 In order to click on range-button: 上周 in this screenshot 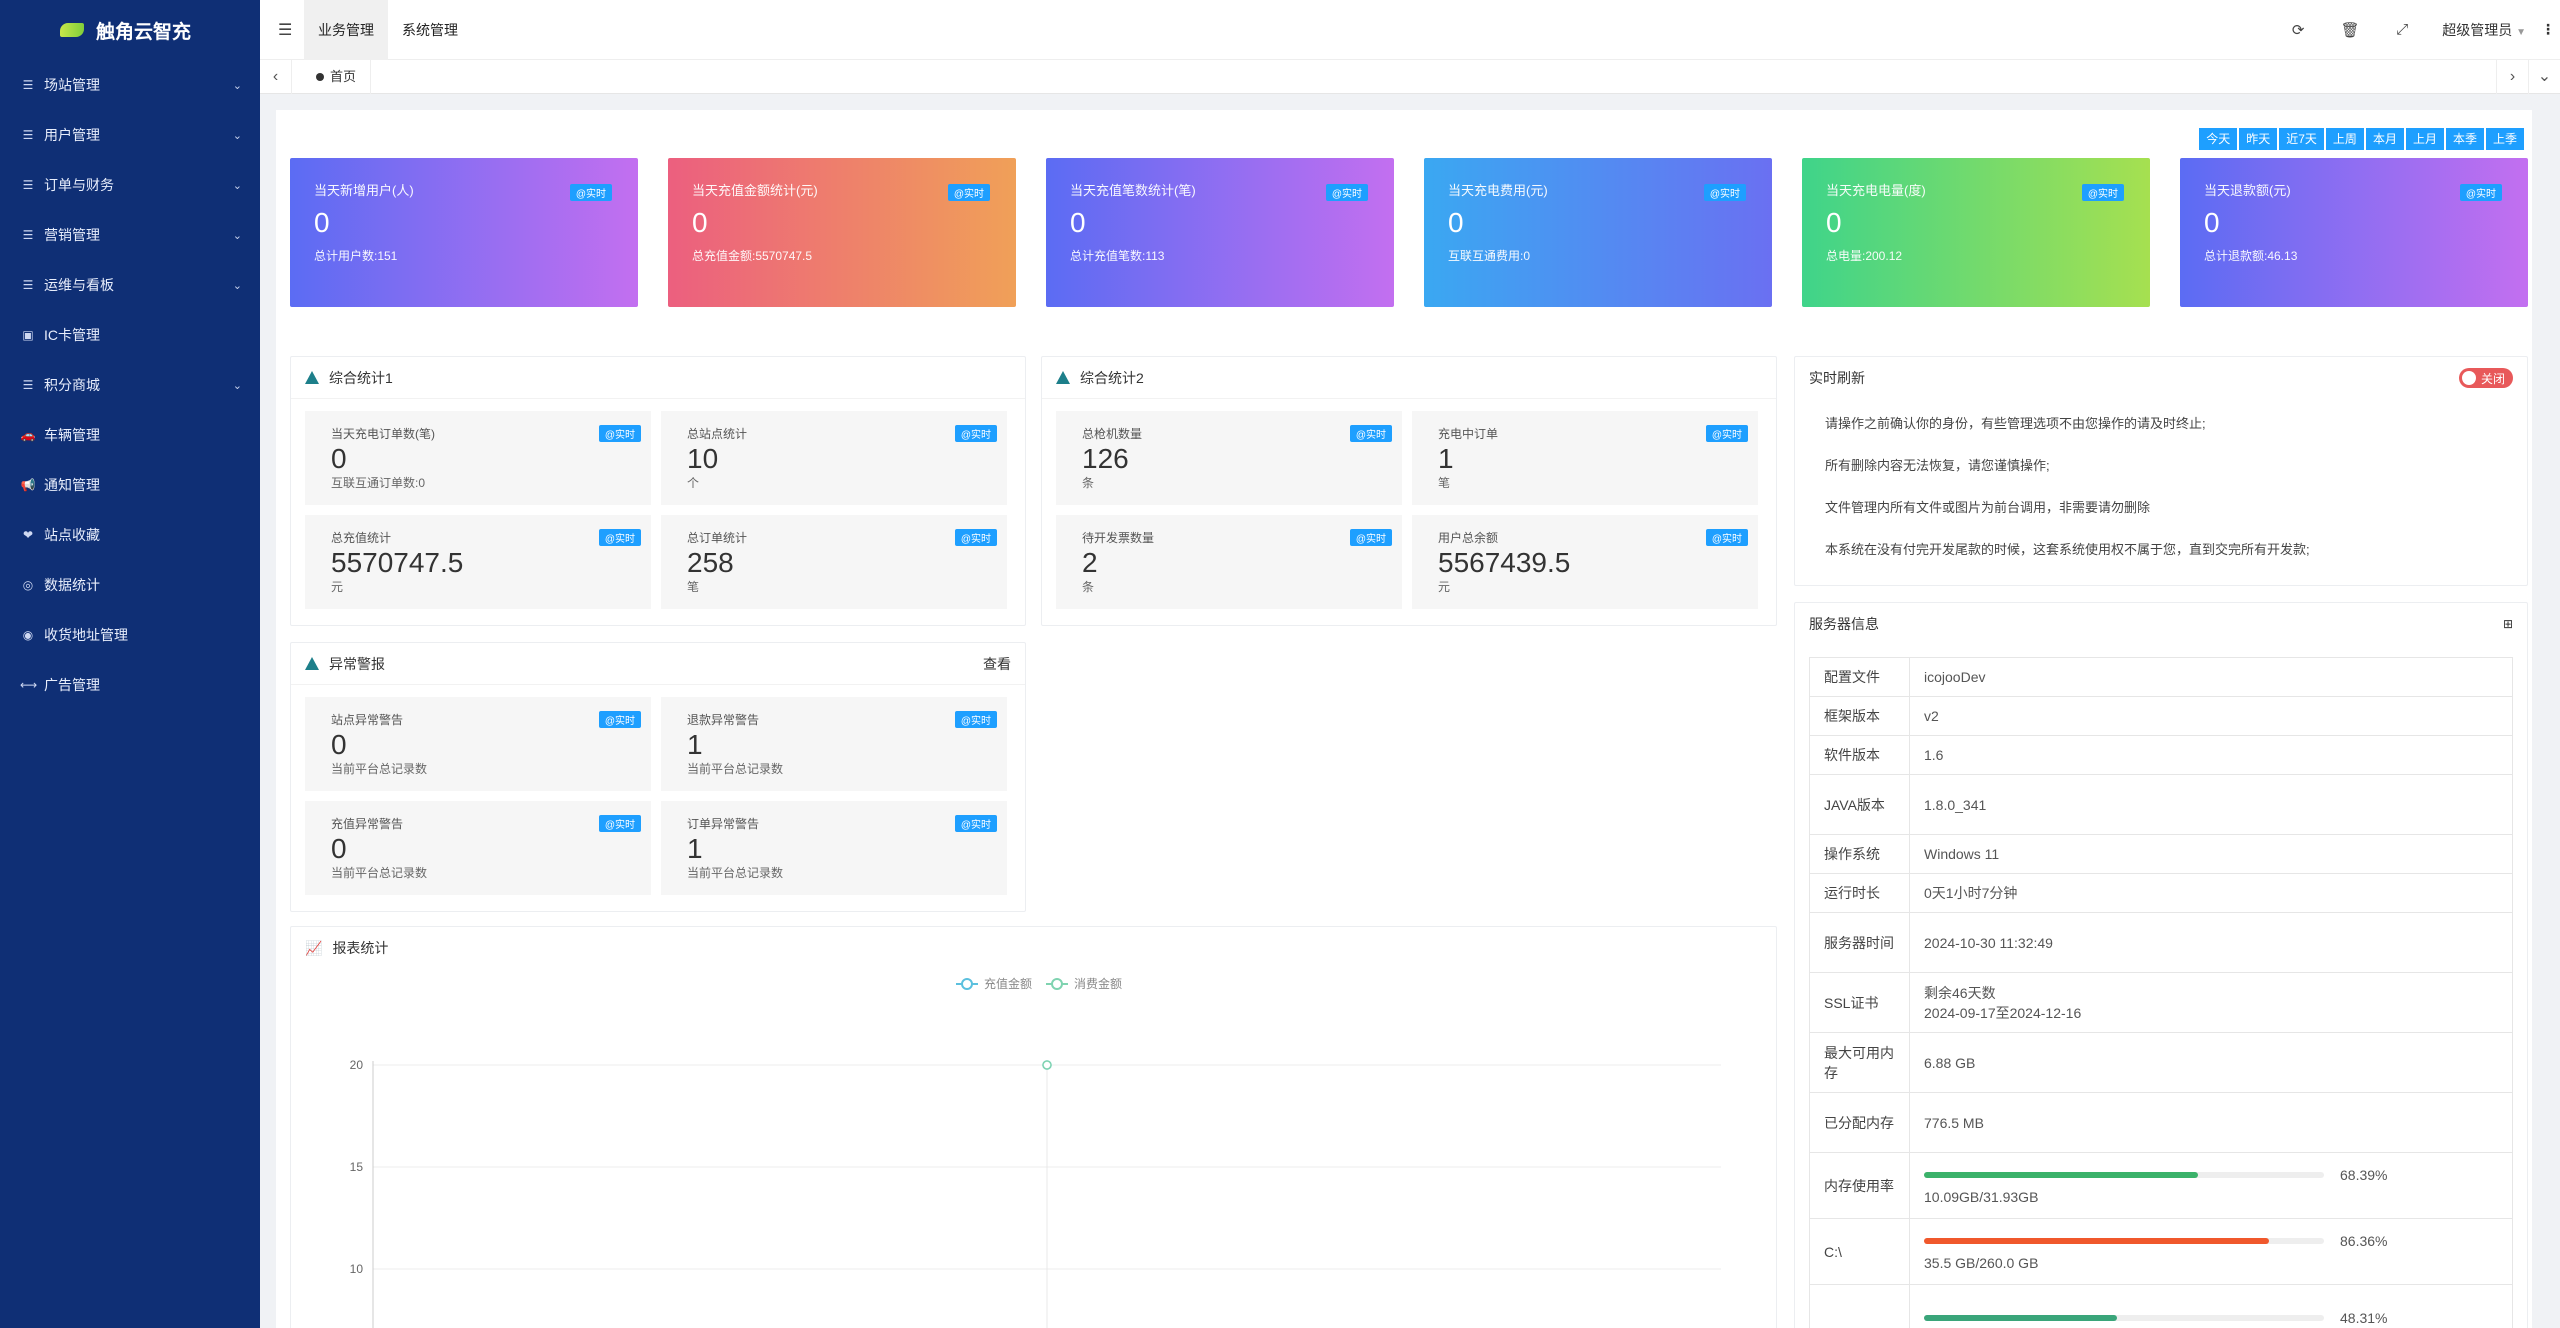, I will do `click(2344, 139)`.